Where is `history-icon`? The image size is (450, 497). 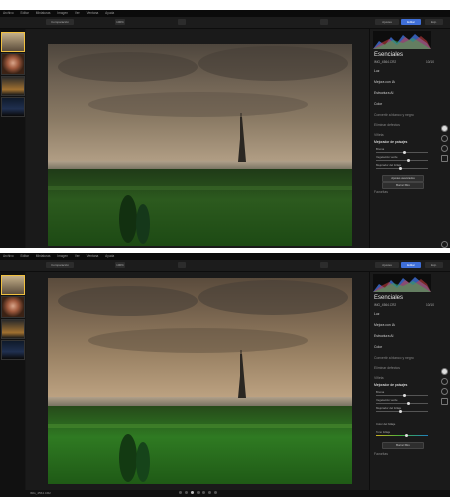 history-icon is located at coordinates (444, 244).